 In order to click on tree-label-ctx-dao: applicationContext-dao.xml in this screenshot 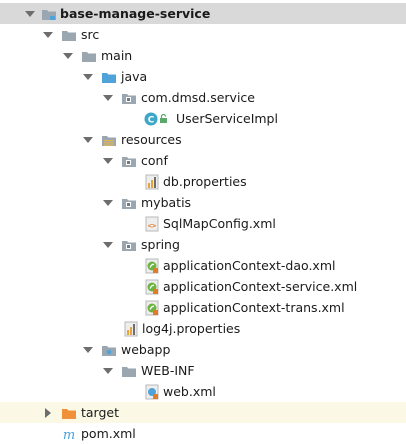, I will do `click(249, 265)`.